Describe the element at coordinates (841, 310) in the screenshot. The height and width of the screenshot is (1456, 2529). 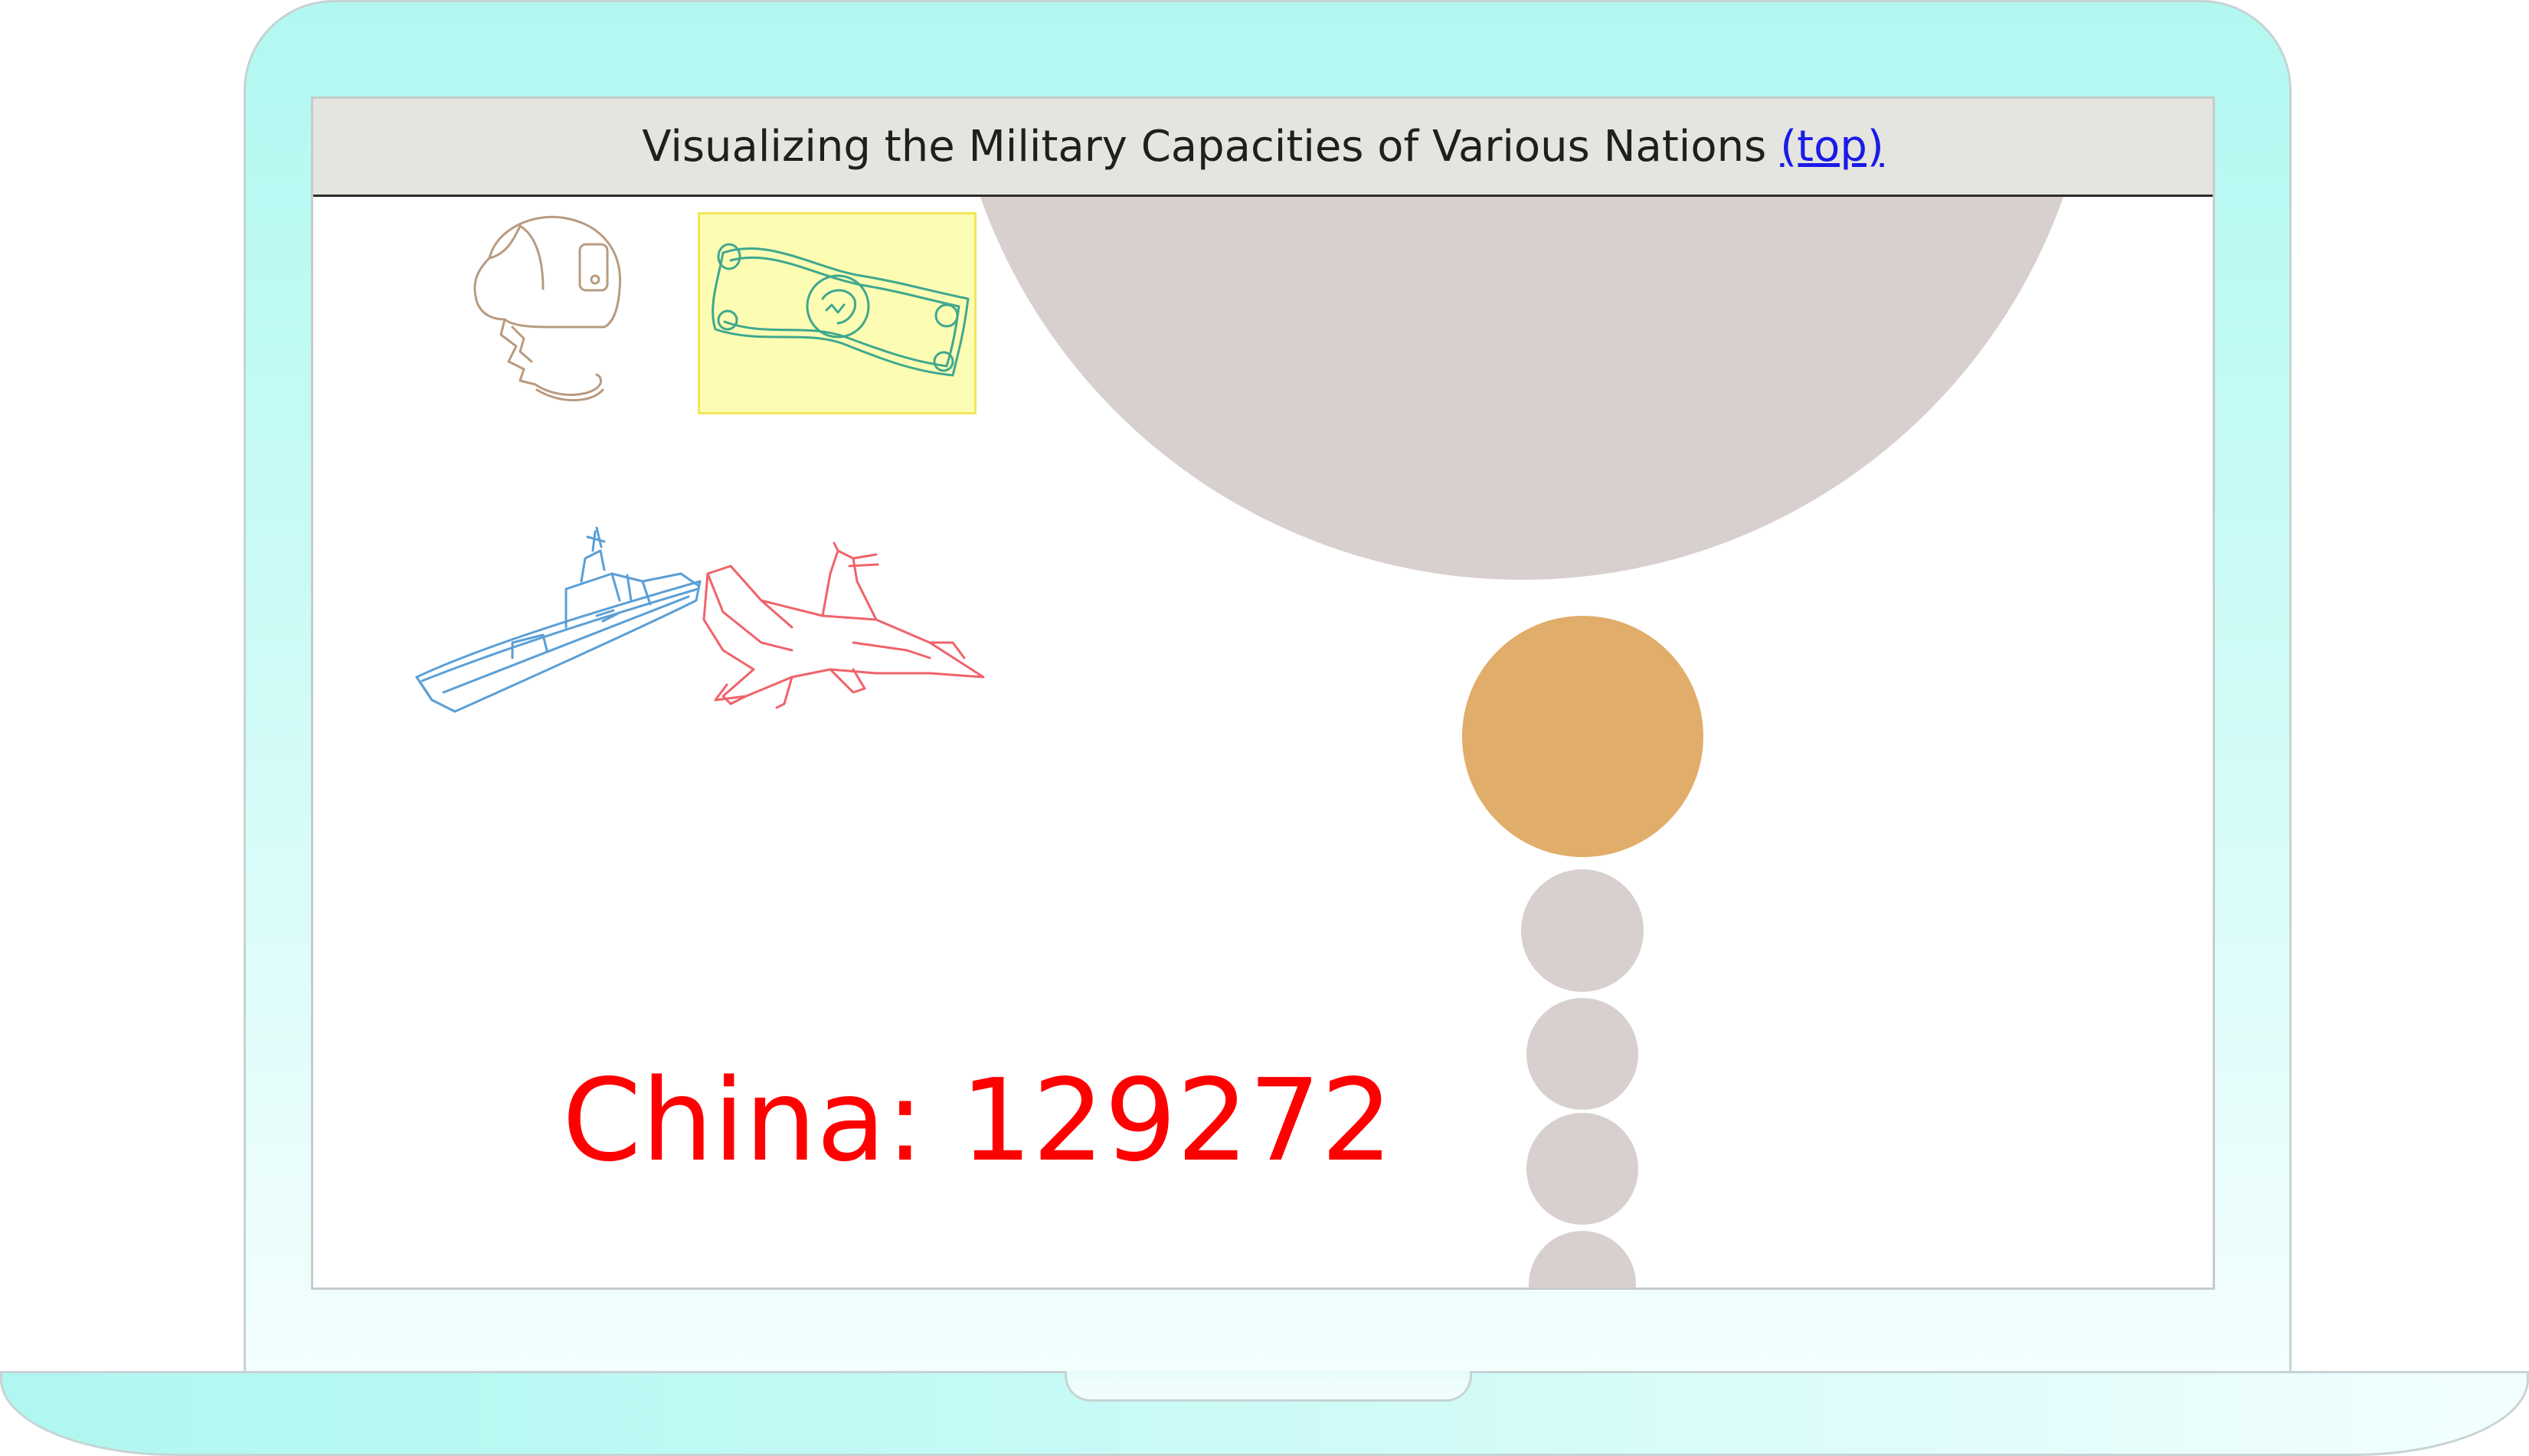
I see `money-icon` at that location.